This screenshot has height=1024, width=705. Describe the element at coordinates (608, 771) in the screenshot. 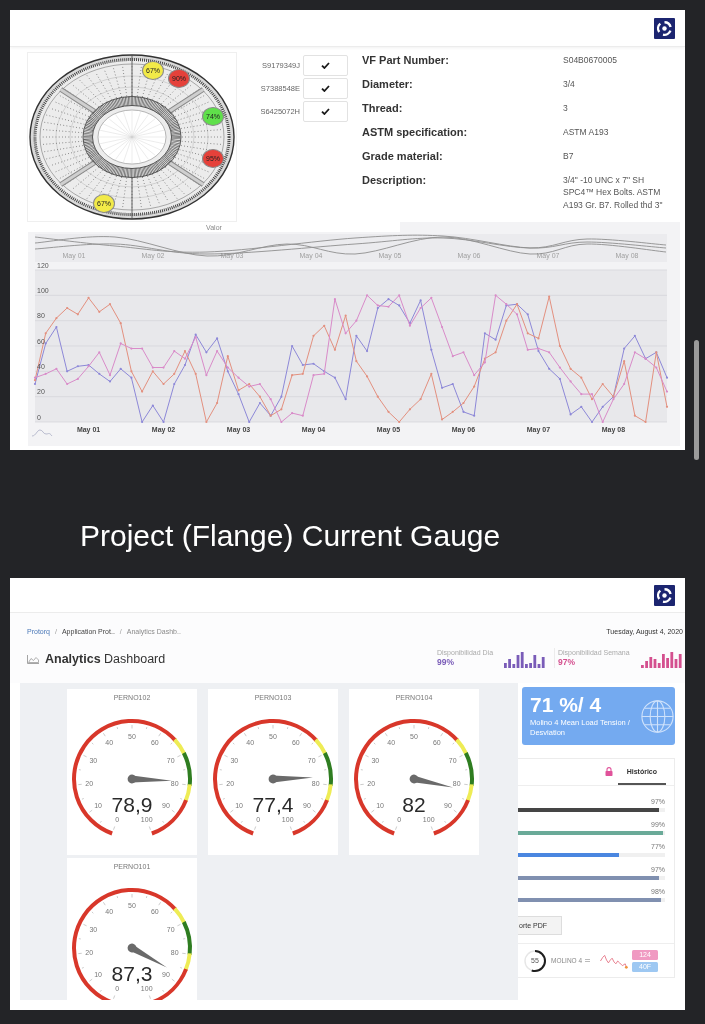

I see `lock-icon` at that location.